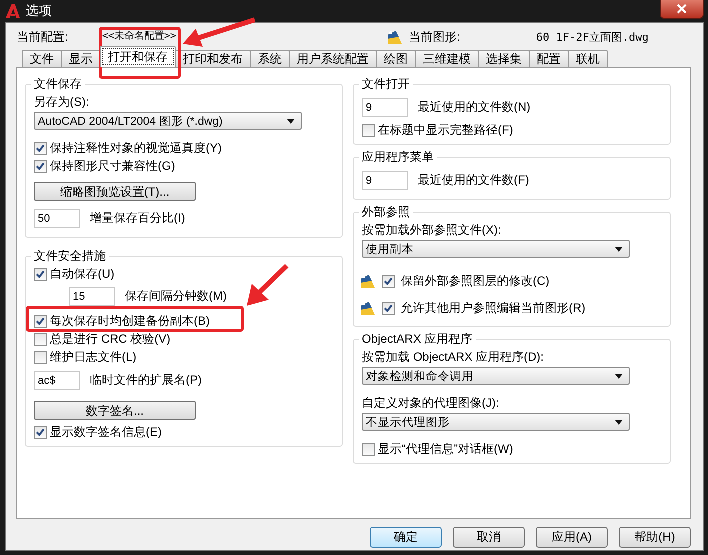 This screenshot has width=708, height=555. What do you see at coordinates (386, 84) in the screenshot?
I see `group-title: 文件打开` at bounding box center [386, 84].